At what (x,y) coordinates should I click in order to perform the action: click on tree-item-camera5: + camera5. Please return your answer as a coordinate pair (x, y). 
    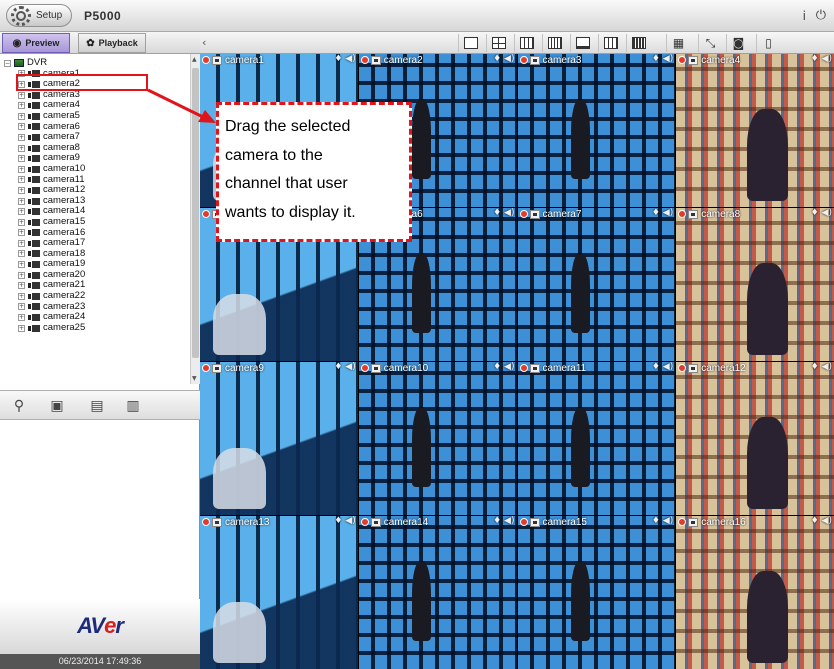
    Looking at the image, I should click on (95, 116).